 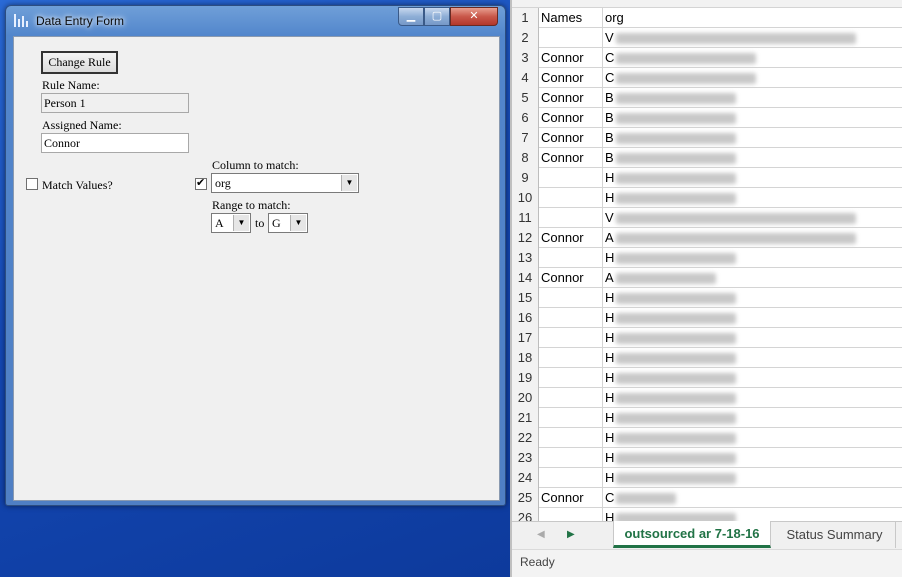 What do you see at coordinates (285, 183) in the screenshot?
I see `column-to-match-dropdown: org ▼` at bounding box center [285, 183].